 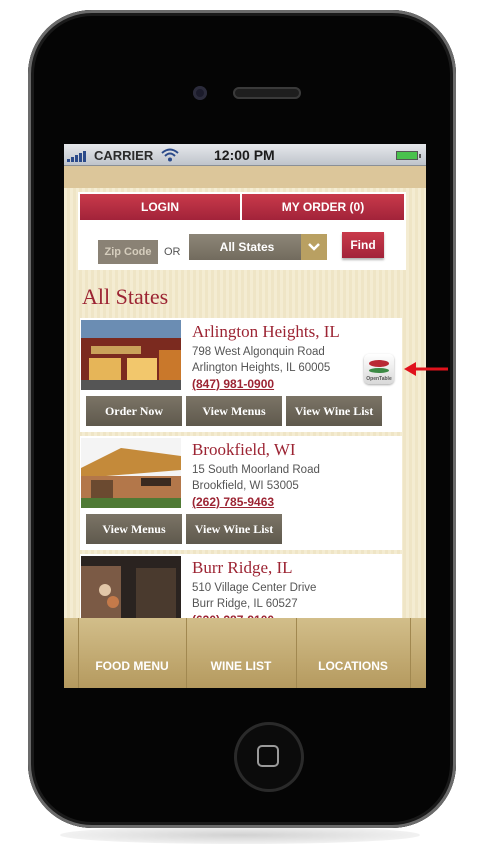 I want to click on bottom-tab-bar: FOOD MENU WINE LIST LOCATIONS, so click(x=245, y=653).